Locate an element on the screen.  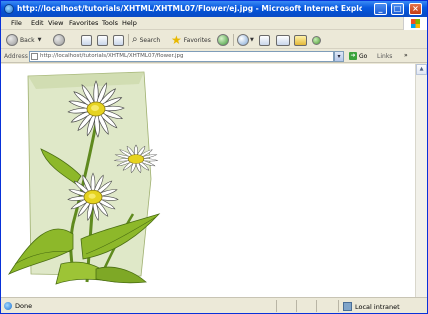
vertical-scrollbar: ▲ is located at coordinates (421, 180).